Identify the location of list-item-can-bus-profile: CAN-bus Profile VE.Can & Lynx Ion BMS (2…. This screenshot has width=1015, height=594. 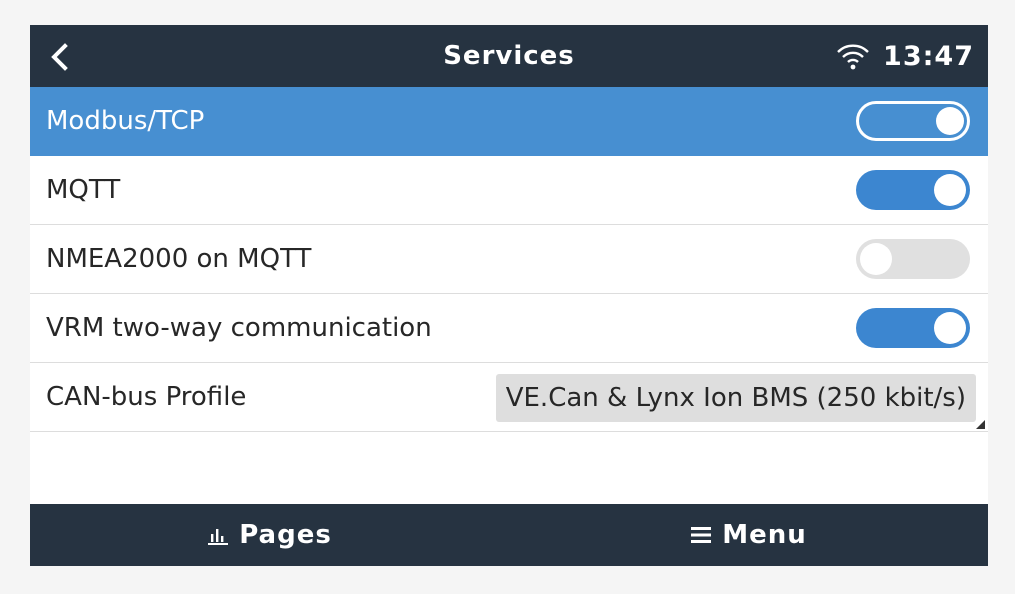
(509, 397).